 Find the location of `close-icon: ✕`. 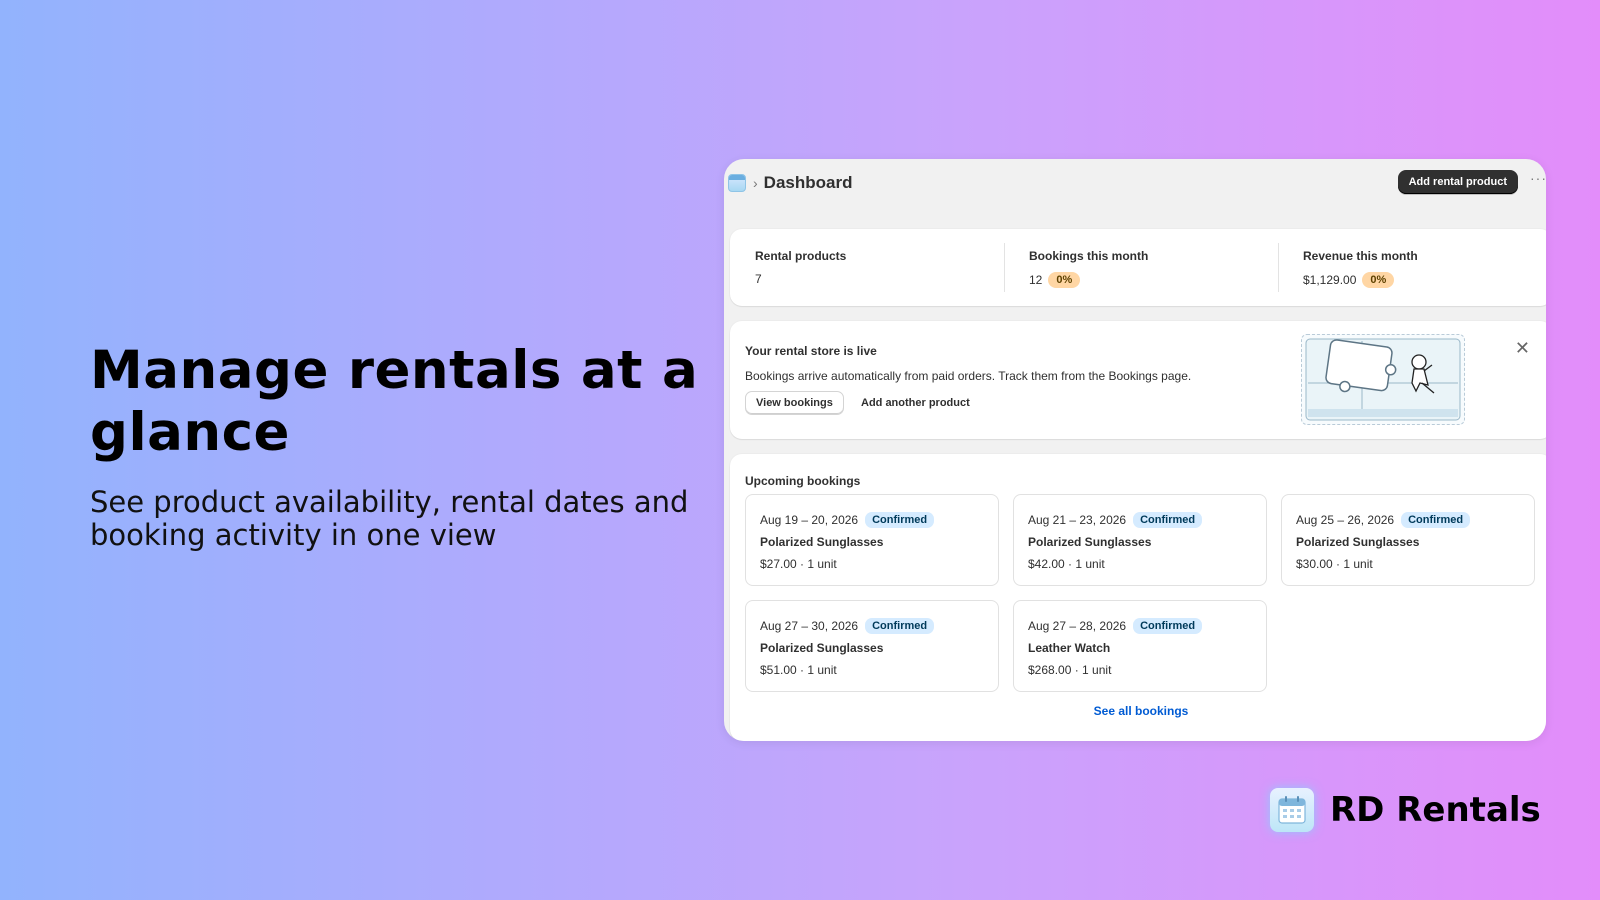

close-icon: ✕ is located at coordinates (1522, 348).